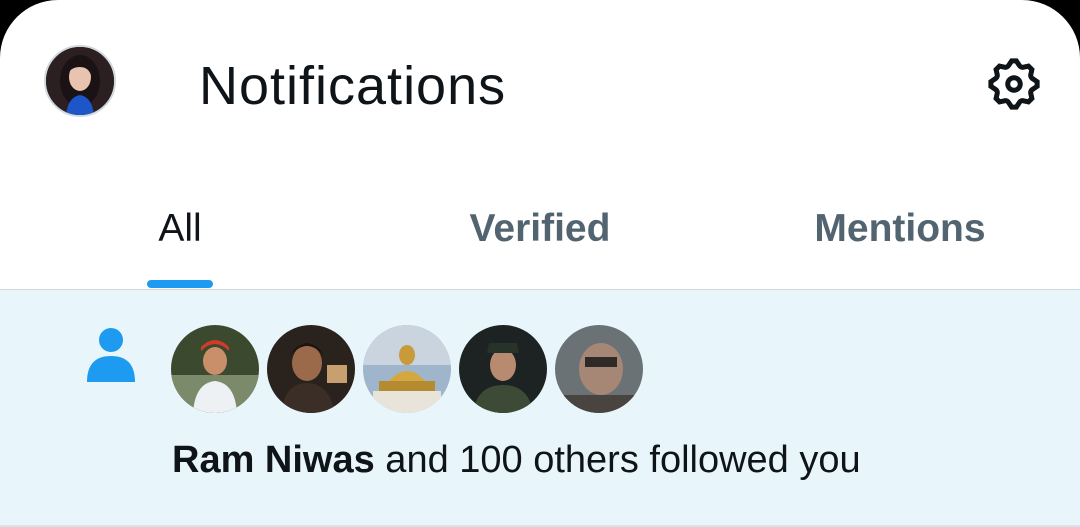  I want to click on follower-avatars, so click(411, 369).